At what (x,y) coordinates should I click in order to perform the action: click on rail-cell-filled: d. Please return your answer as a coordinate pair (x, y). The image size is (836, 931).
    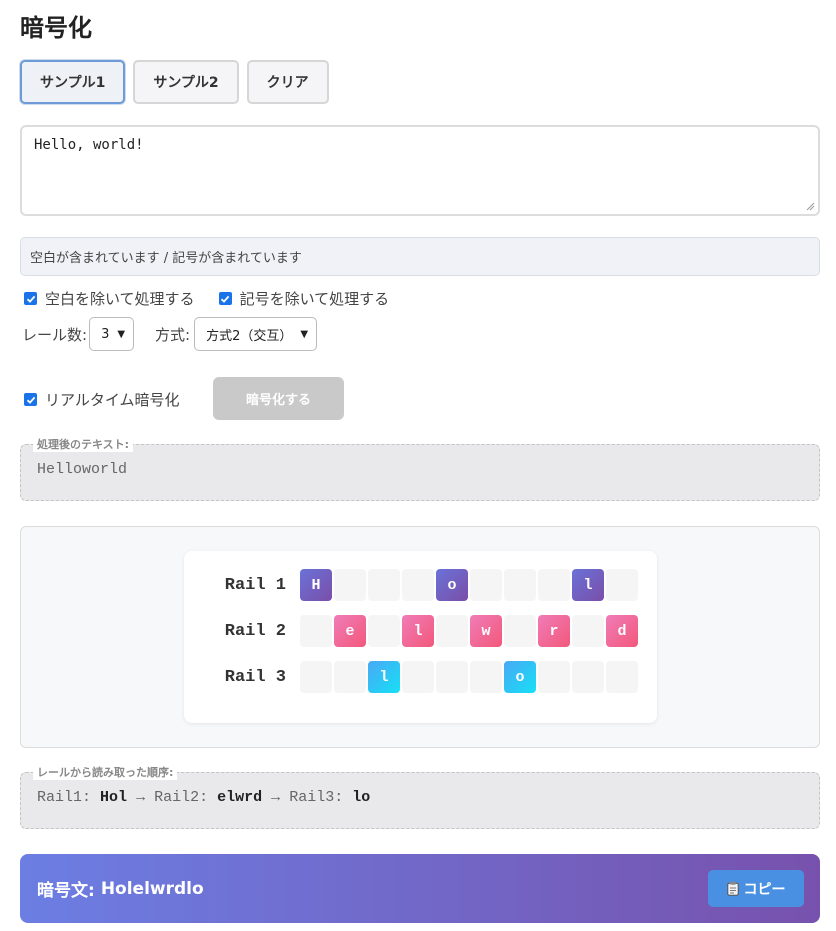
    Looking at the image, I should click on (622, 631).